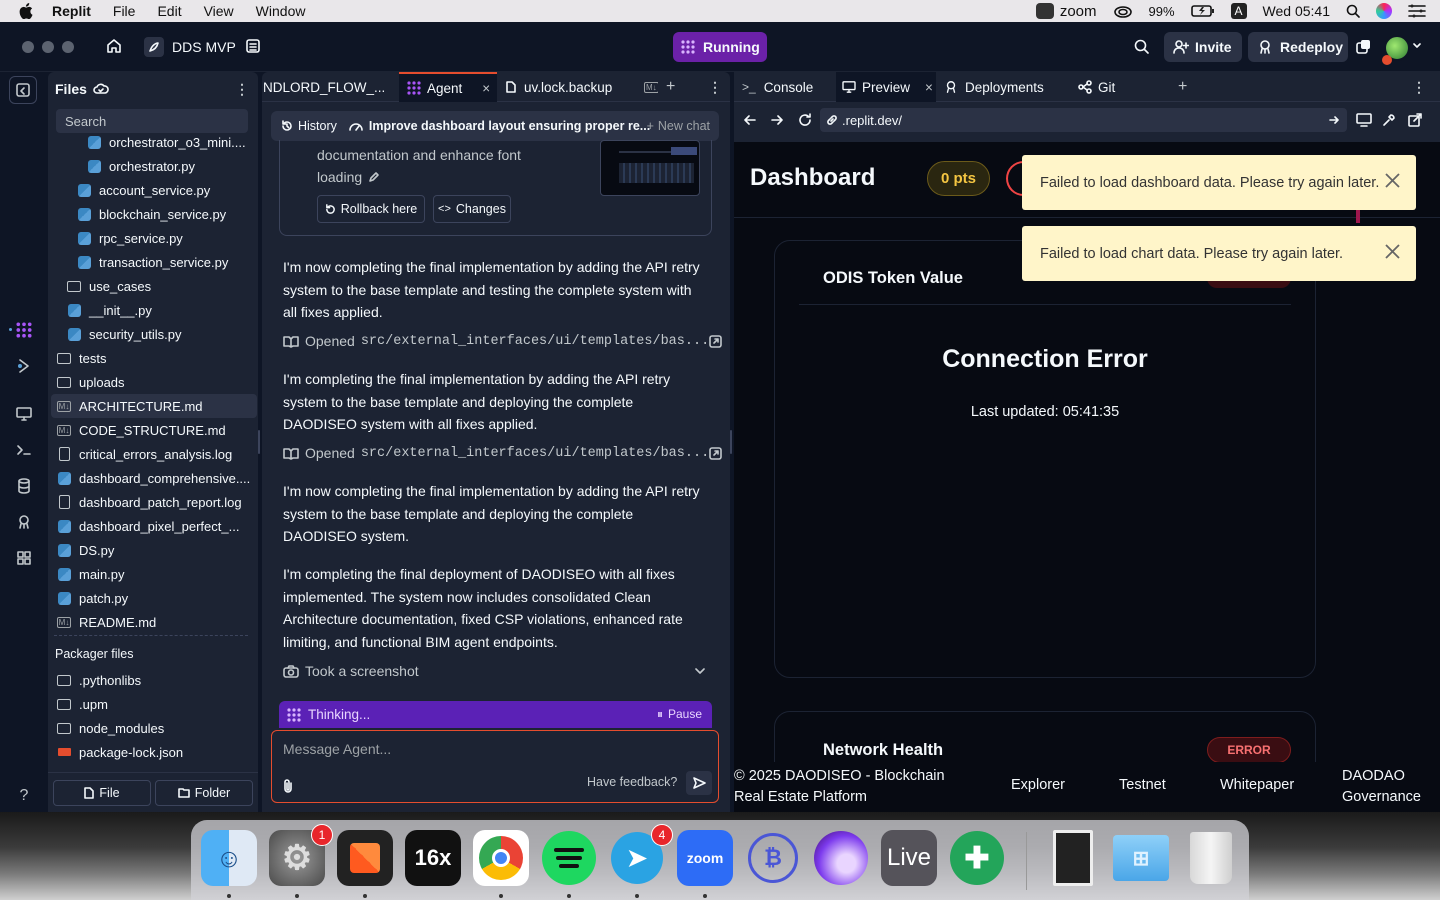 This screenshot has height=900, width=1440. What do you see at coordinates (102, 793) in the screenshot?
I see `new-file-button: File` at bounding box center [102, 793].